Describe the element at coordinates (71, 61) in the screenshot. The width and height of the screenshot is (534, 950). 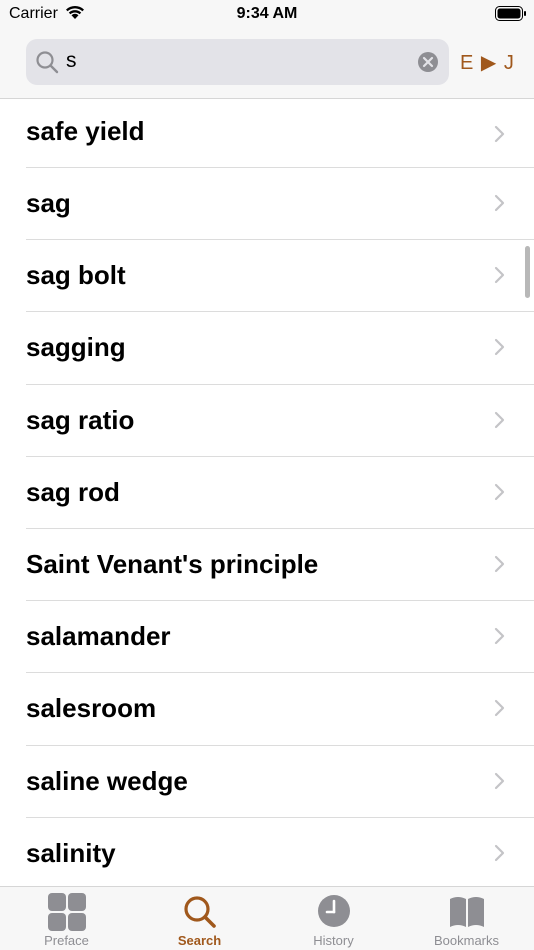
I see `search-query-text: s` at that location.